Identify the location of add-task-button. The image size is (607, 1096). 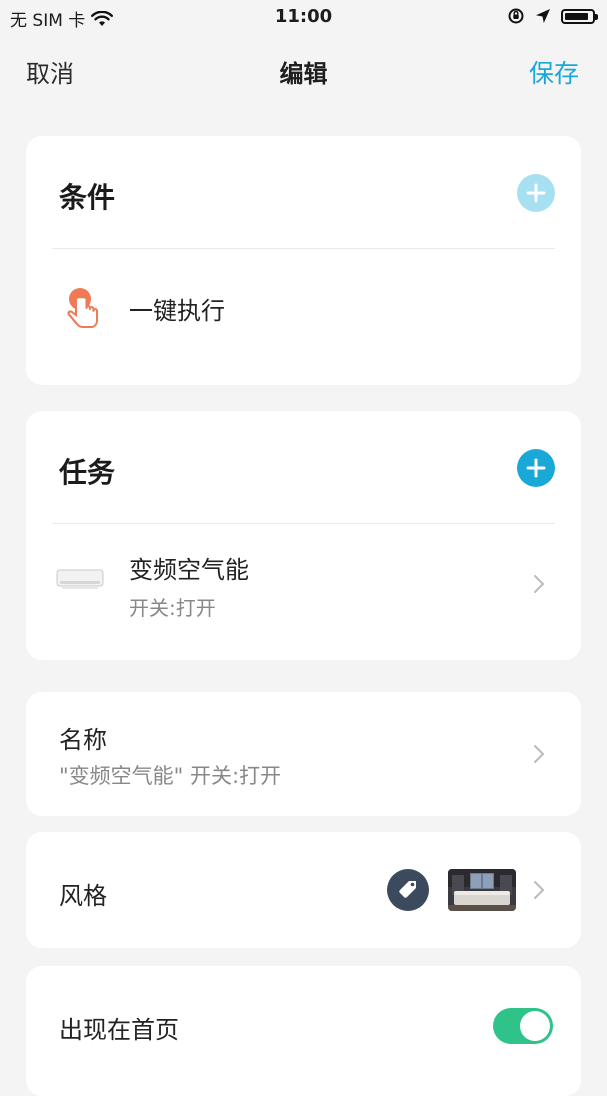
(536, 468).